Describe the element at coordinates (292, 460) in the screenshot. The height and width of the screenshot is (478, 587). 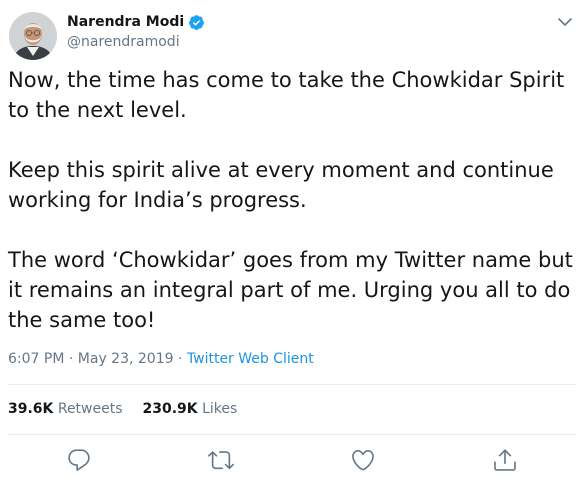
I see `tweet-actions` at that location.